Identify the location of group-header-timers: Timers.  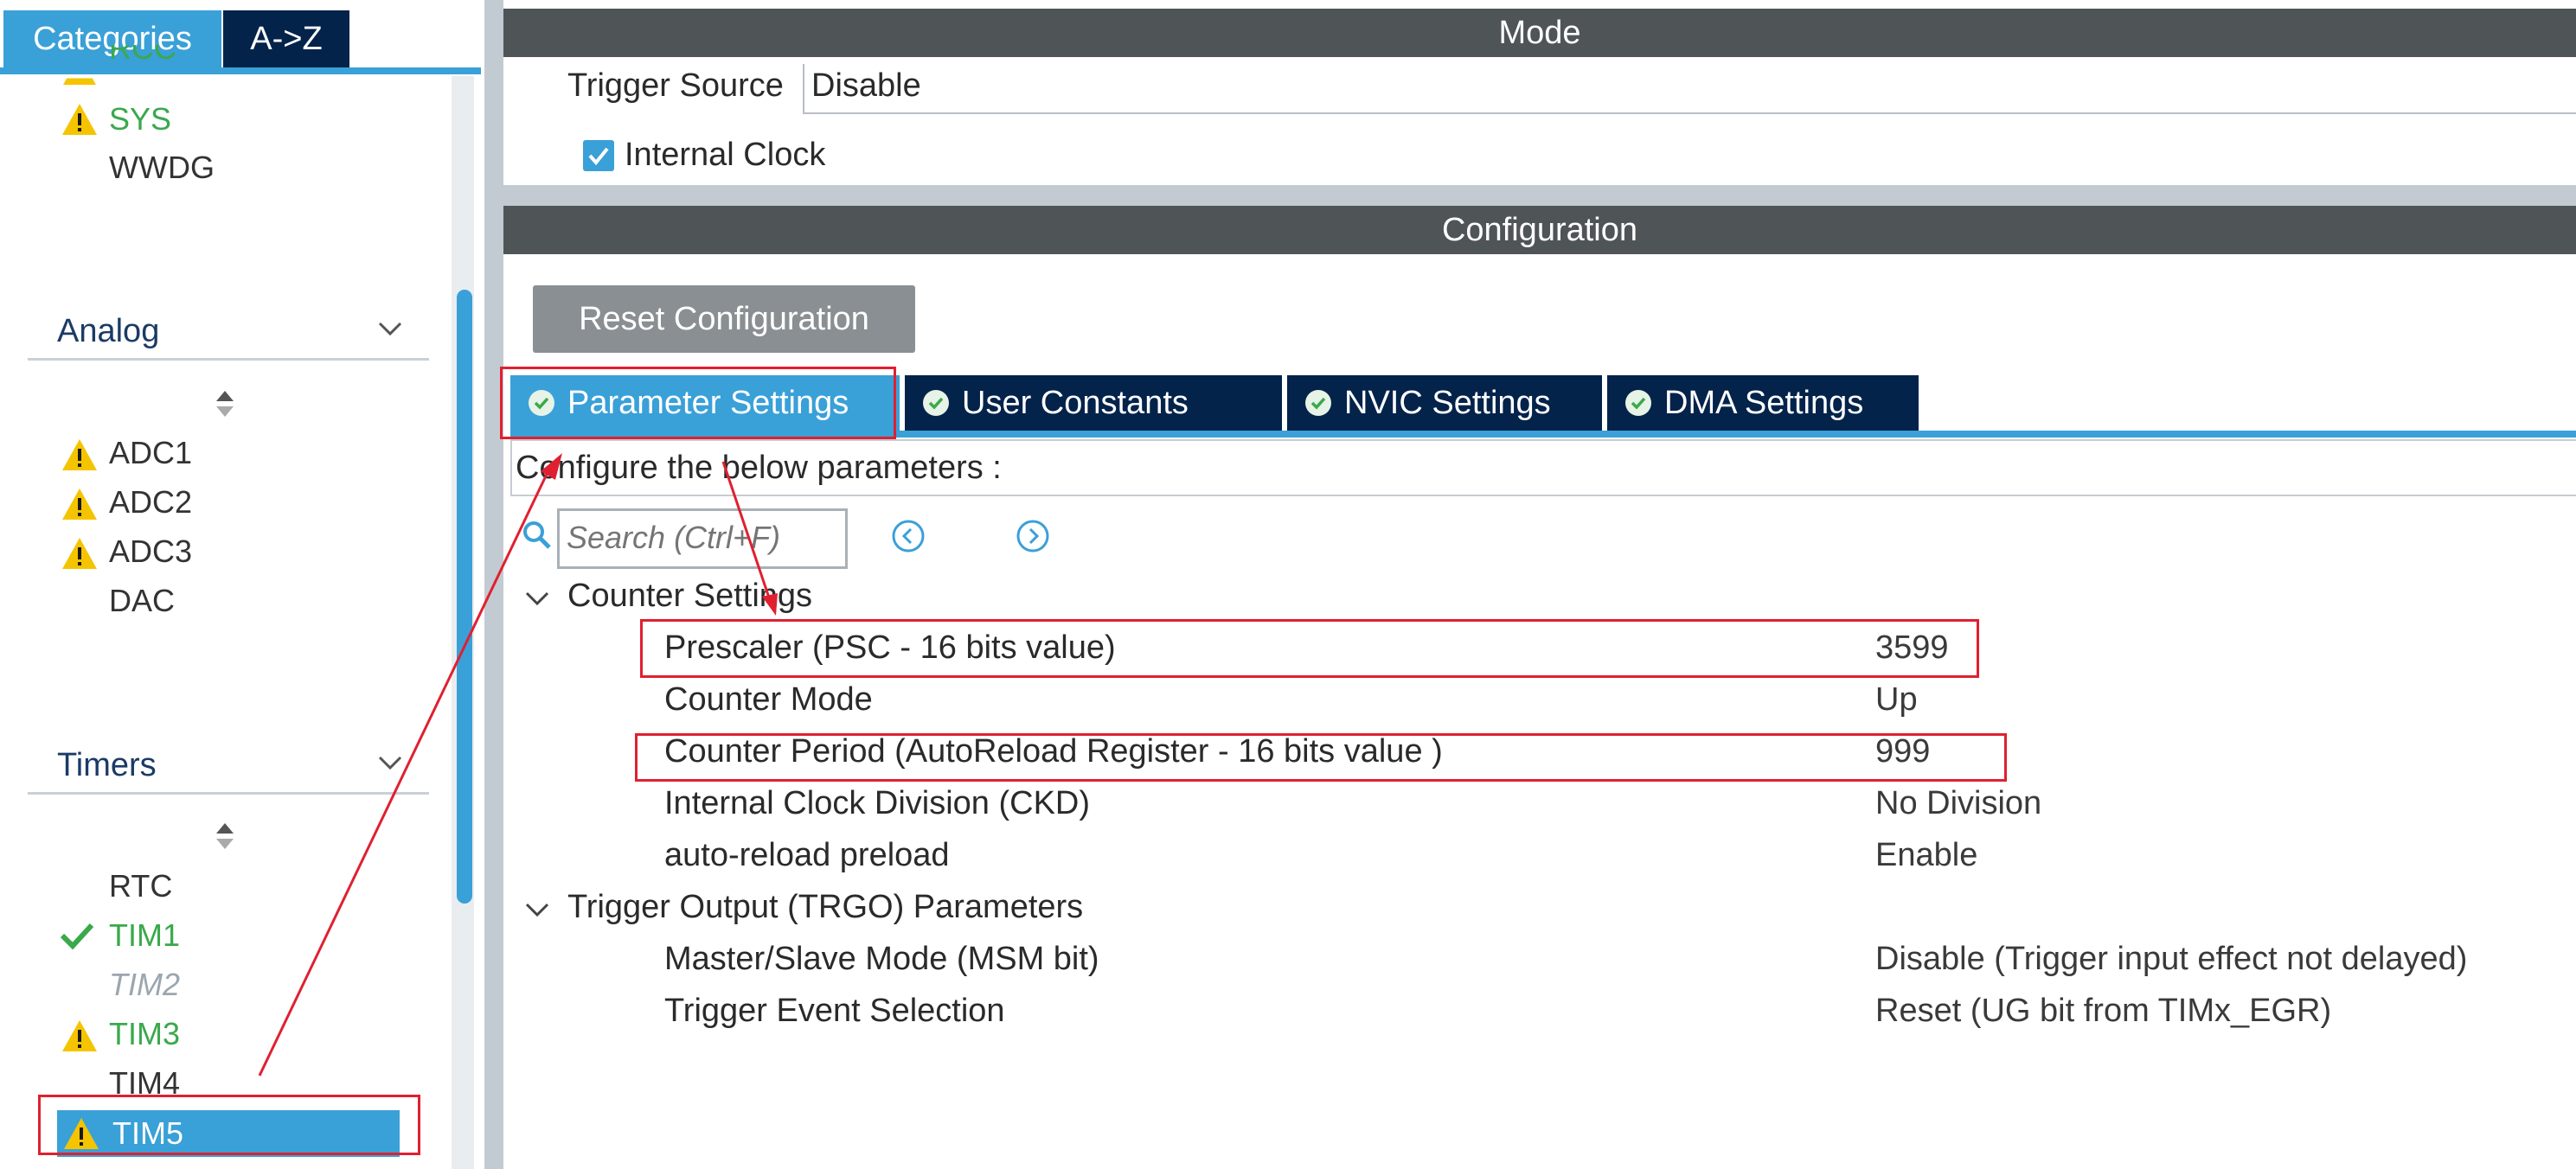
(228, 768).